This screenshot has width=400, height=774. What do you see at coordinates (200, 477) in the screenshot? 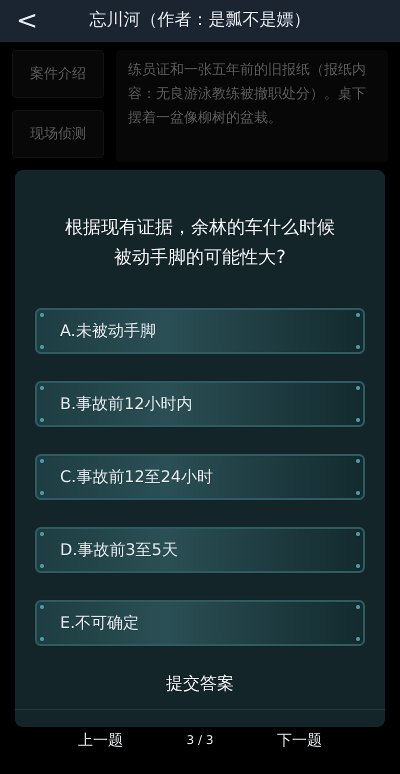
I see `answer-option: C.事故前12至24小时` at bounding box center [200, 477].